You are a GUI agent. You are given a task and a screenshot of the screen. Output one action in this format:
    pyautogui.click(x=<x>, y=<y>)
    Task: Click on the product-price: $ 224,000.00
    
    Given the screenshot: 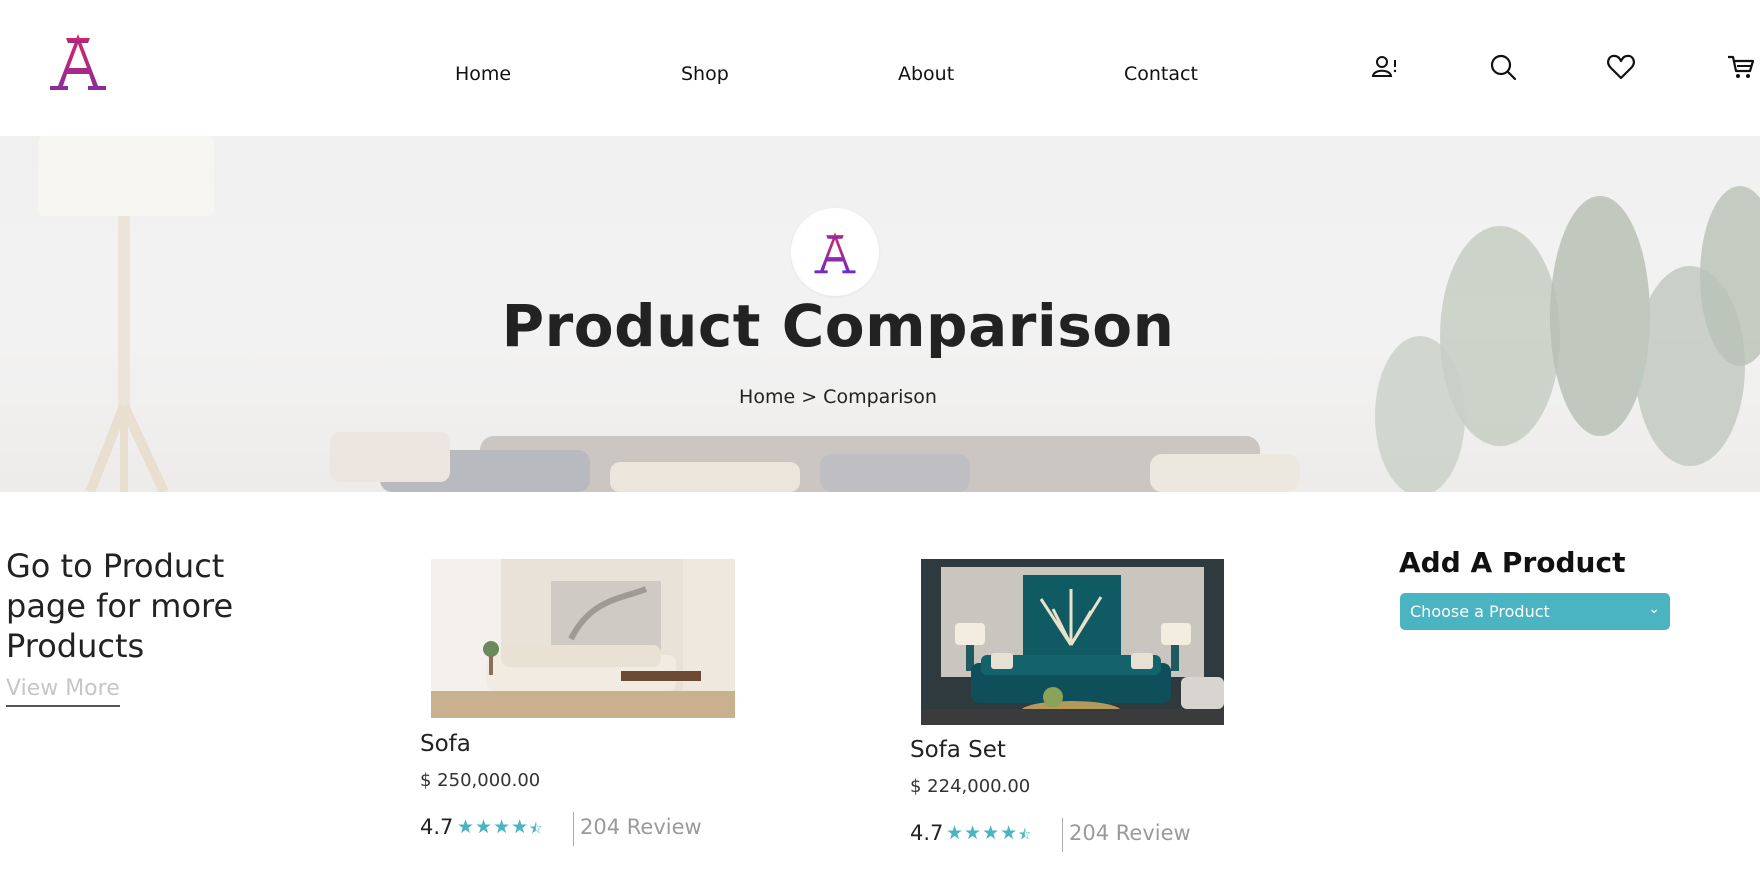 What is the action you would take?
    pyautogui.click(x=970, y=786)
    